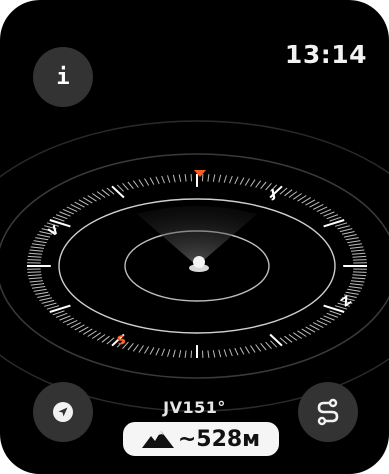 The height and width of the screenshot is (474, 389). I want to click on time-display: 13:14, so click(325, 54).